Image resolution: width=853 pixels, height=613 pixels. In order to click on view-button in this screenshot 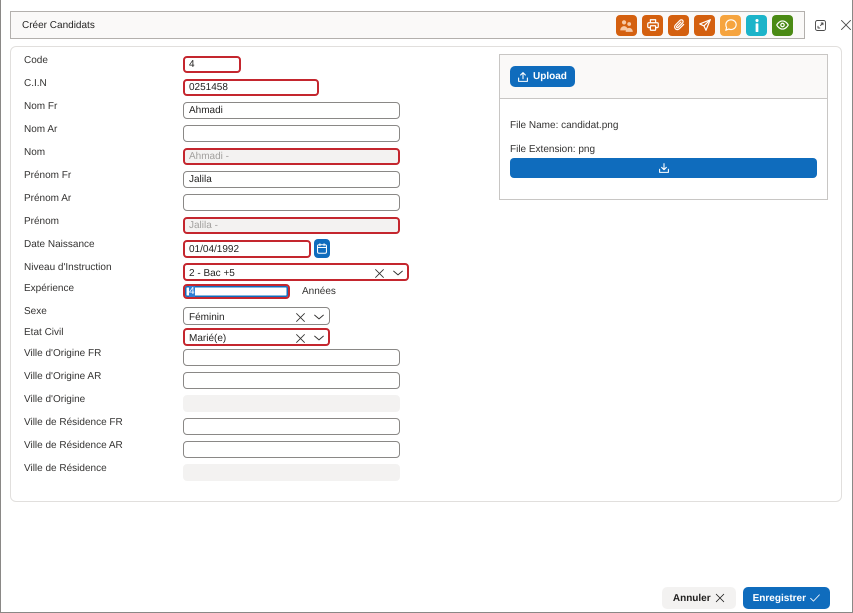, I will do `click(782, 25)`.